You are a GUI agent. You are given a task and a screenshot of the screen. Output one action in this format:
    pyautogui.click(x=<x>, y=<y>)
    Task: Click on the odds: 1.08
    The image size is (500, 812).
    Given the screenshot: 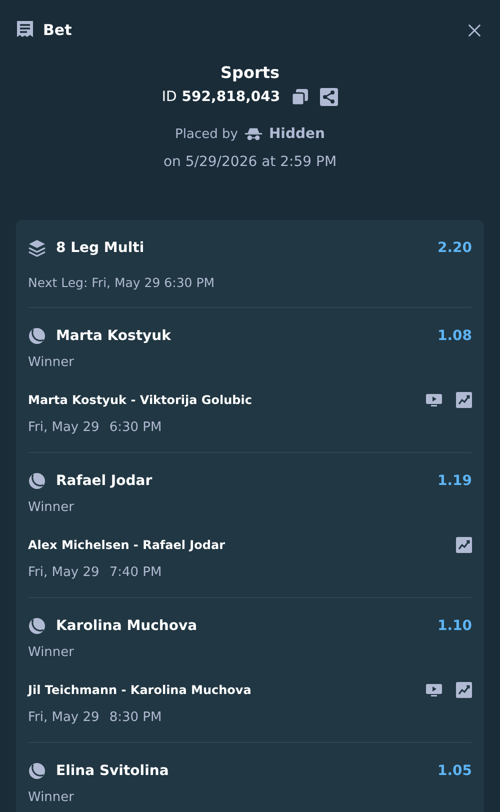 What is the action you would take?
    pyautogui.click(x=454, y=336)
    